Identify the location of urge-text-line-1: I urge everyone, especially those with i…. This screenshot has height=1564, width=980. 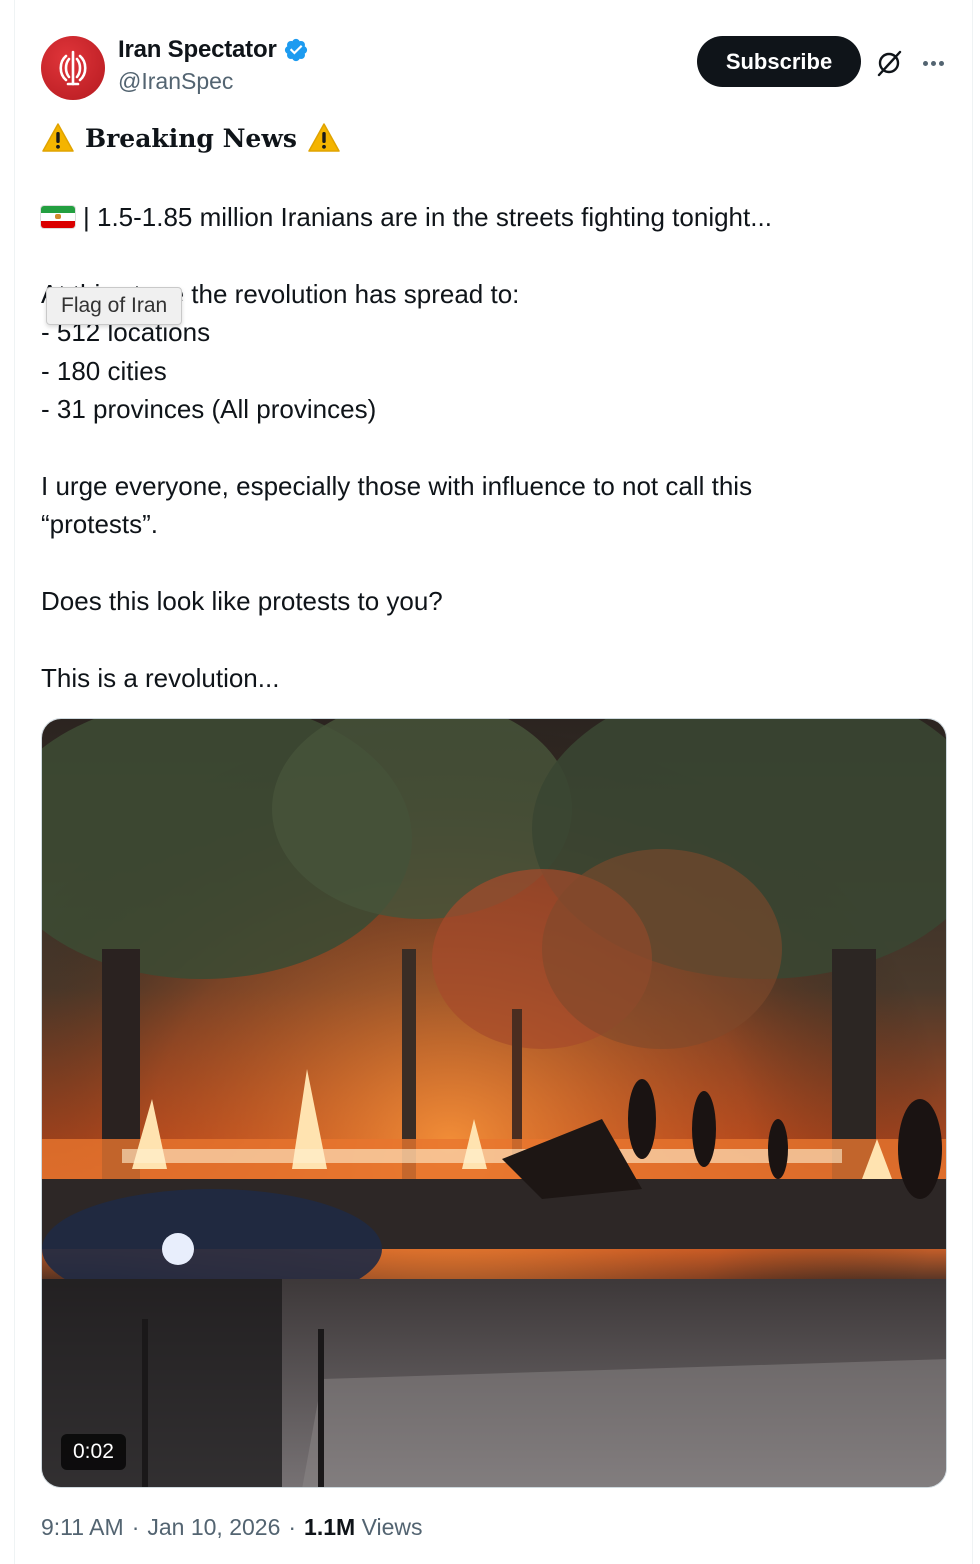
(397, 486).